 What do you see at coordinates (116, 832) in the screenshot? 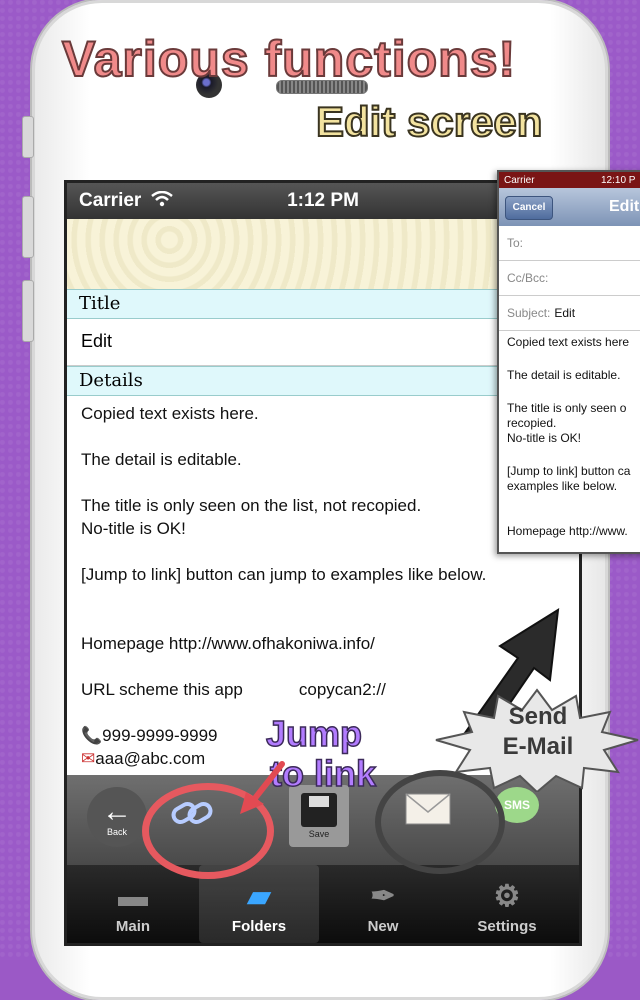
I see `back-label: Back` at bounding box center [116, 832].